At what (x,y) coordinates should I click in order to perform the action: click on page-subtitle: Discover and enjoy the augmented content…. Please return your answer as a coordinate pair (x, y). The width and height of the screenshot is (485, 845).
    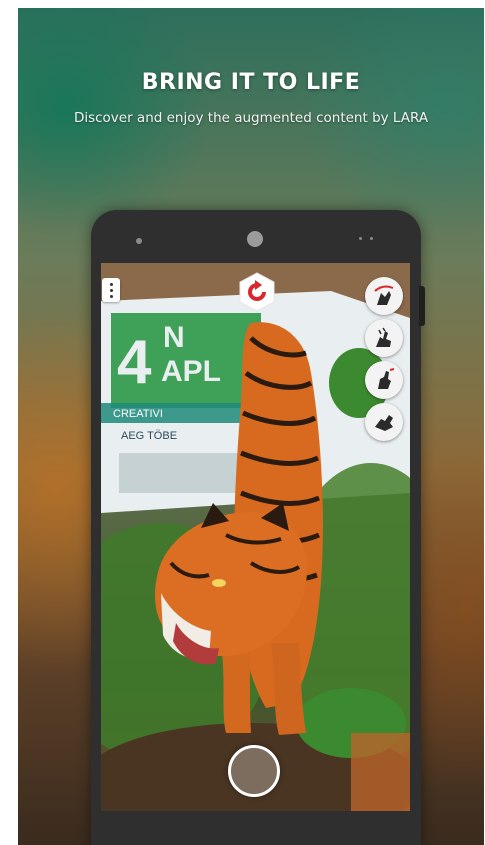
    Looking at the image, I should click on (251, 118).